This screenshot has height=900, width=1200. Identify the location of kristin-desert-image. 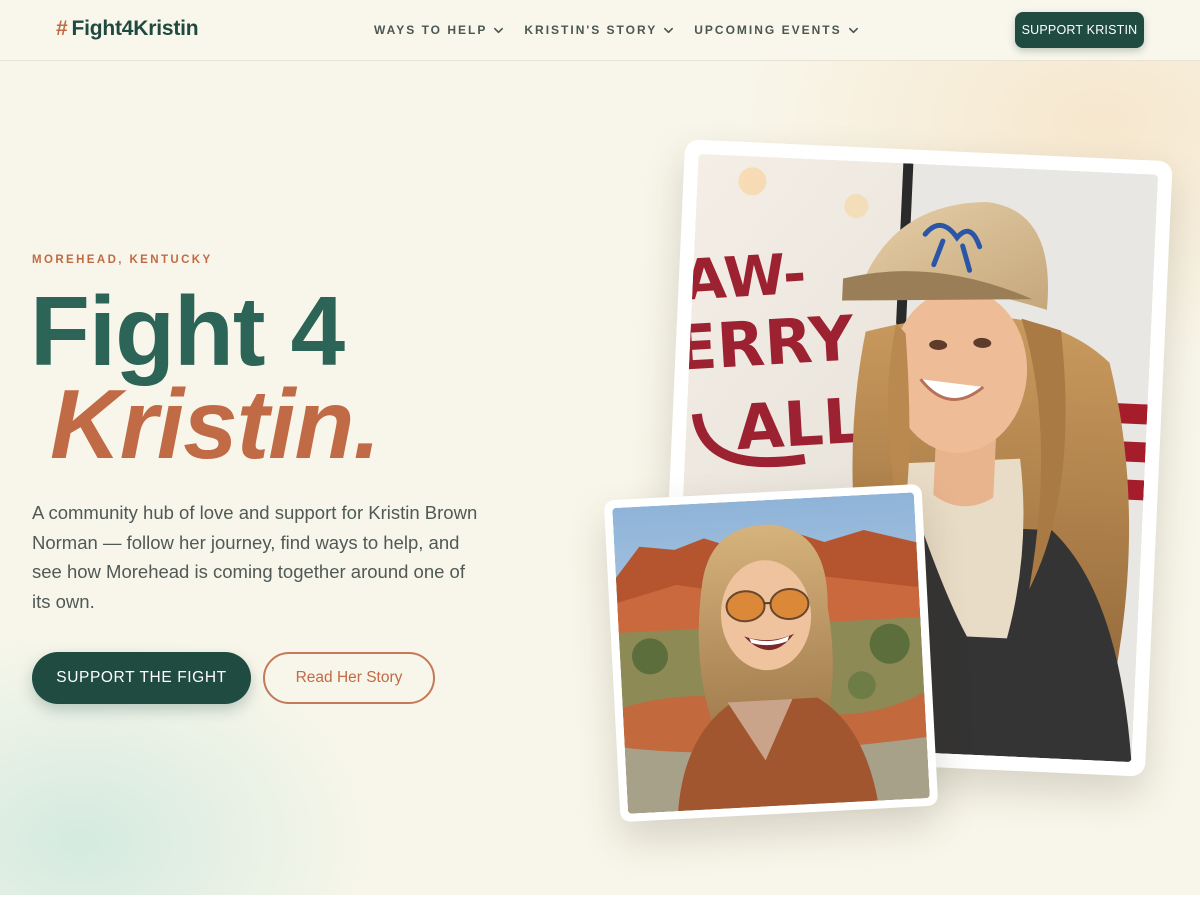
(771, 653).